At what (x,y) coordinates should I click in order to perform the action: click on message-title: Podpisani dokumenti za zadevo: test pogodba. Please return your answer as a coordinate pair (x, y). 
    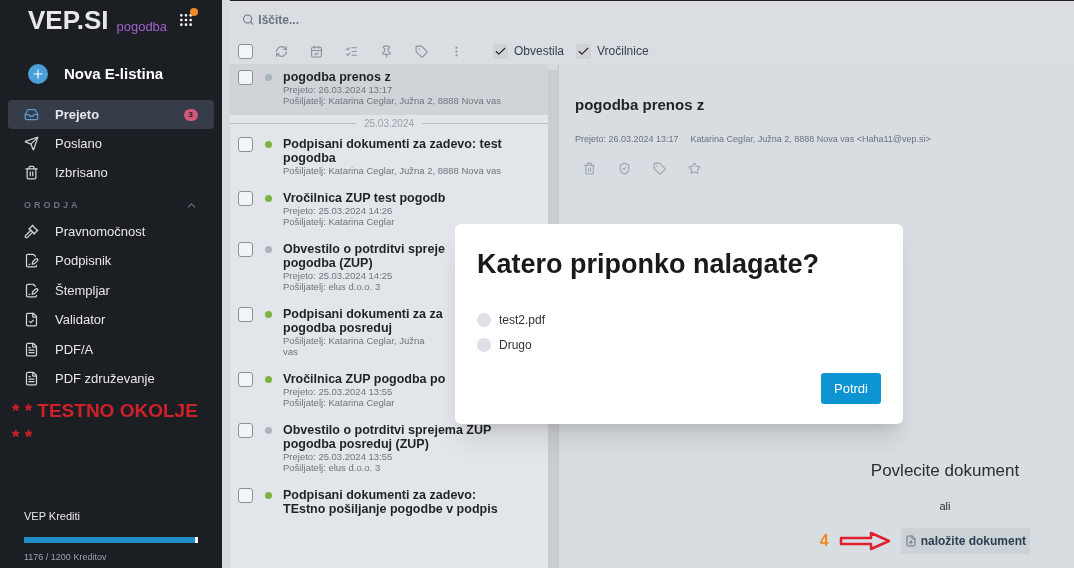
    Looking at the image, I should click on (393, 151).